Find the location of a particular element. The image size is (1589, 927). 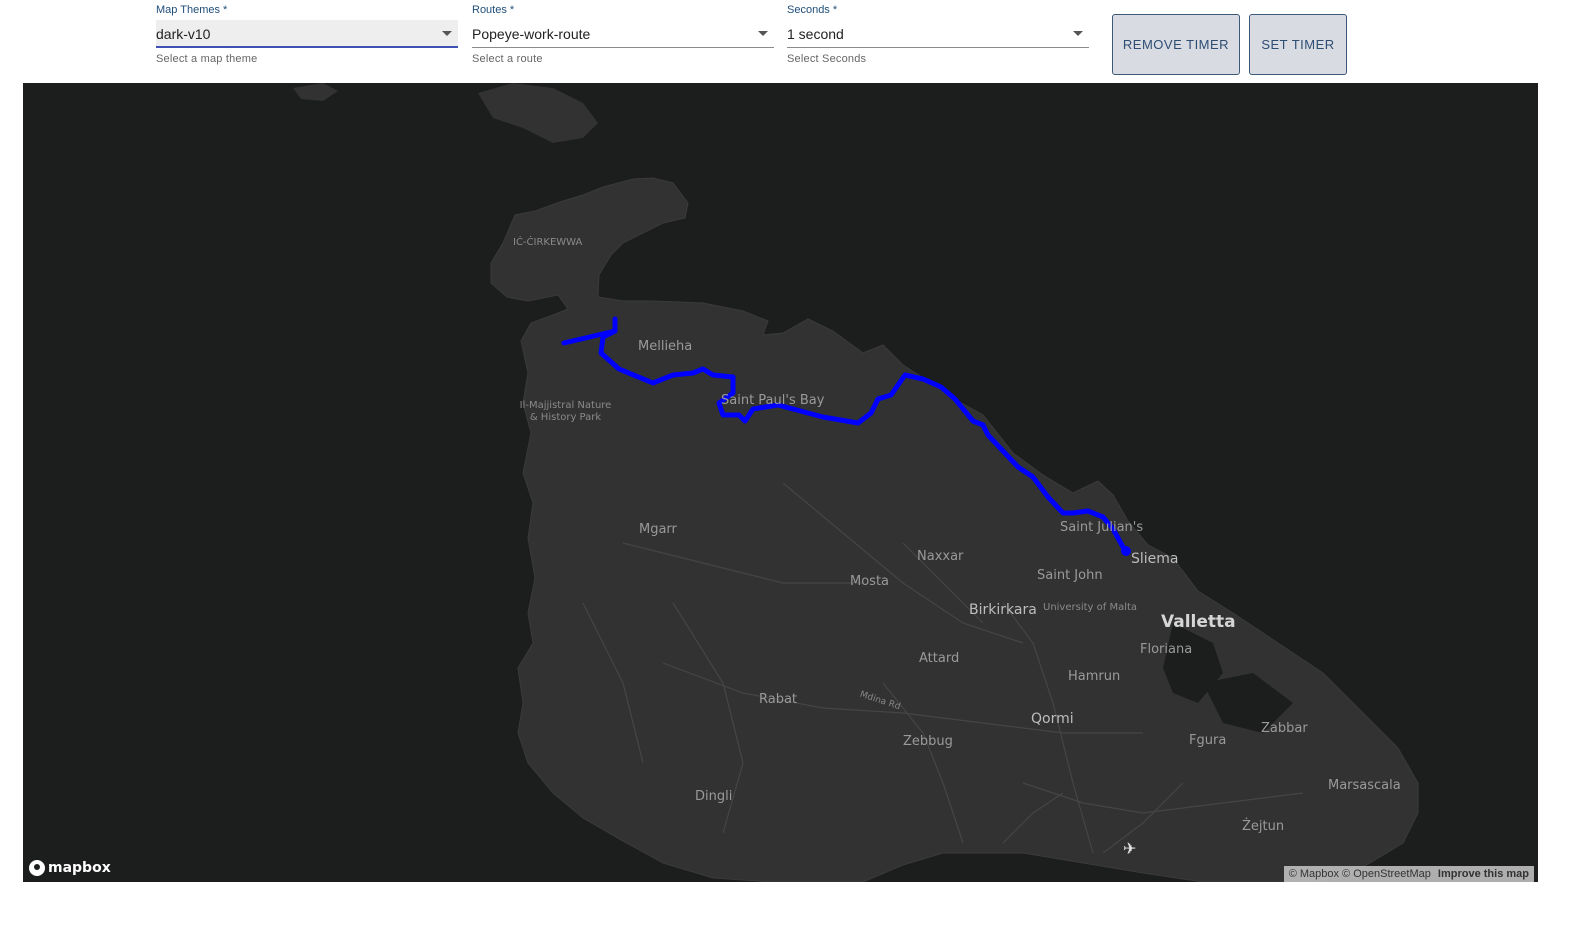

place-university: University of Malta is located at coordinates (1090, 607).